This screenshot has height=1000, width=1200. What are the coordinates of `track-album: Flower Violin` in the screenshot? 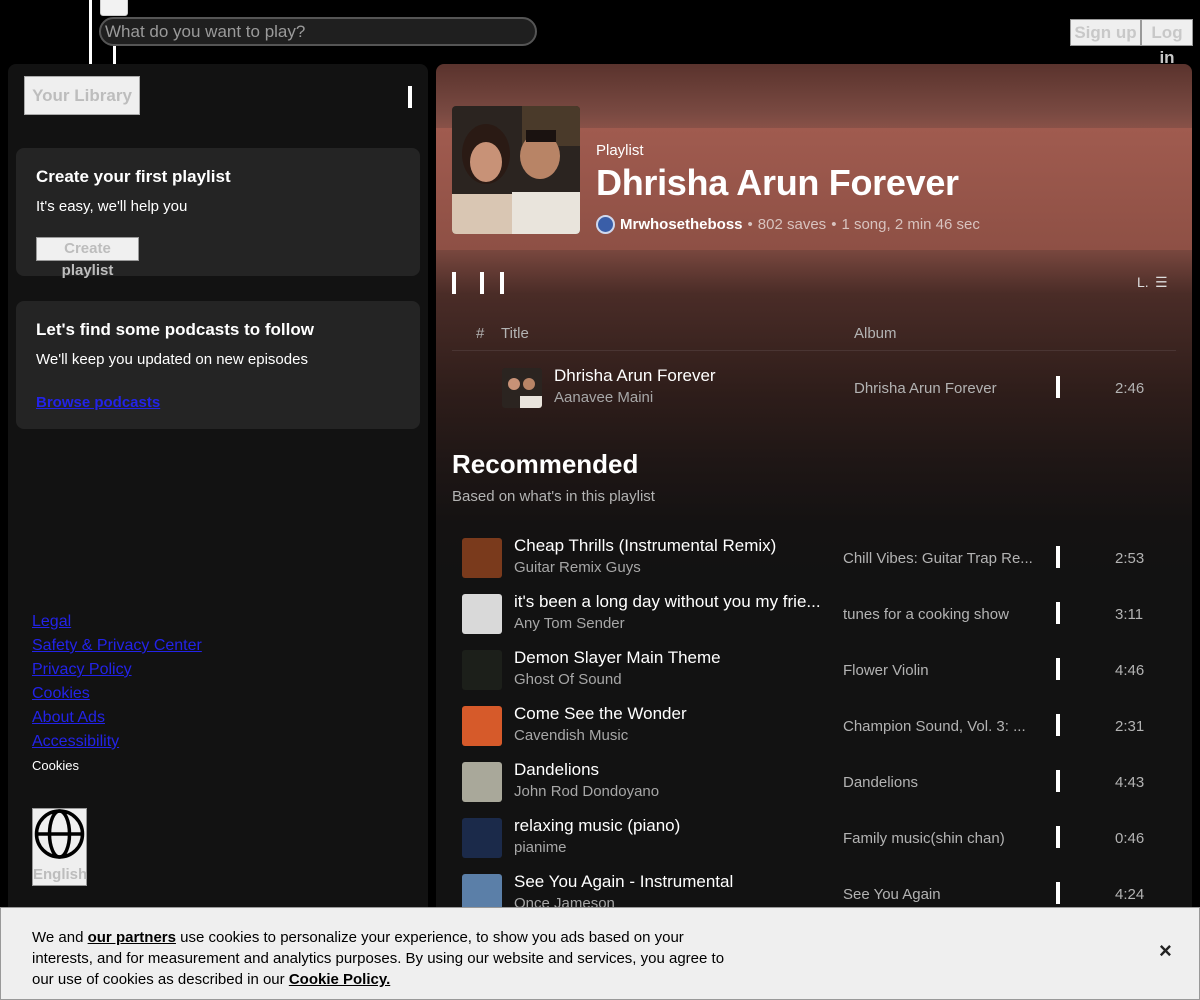 It's located at (886, 670).